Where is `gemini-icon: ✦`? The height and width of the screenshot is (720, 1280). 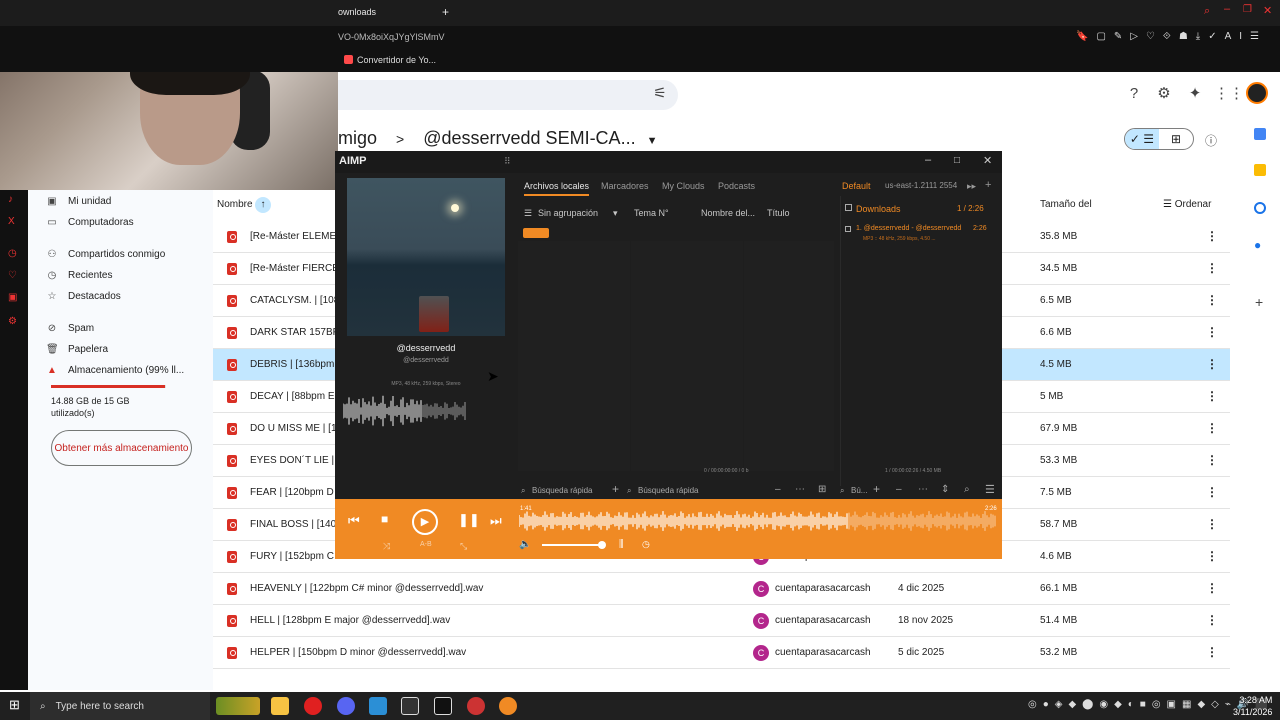
gemini-icon: ✦ is located at coordinates (1195, 94).